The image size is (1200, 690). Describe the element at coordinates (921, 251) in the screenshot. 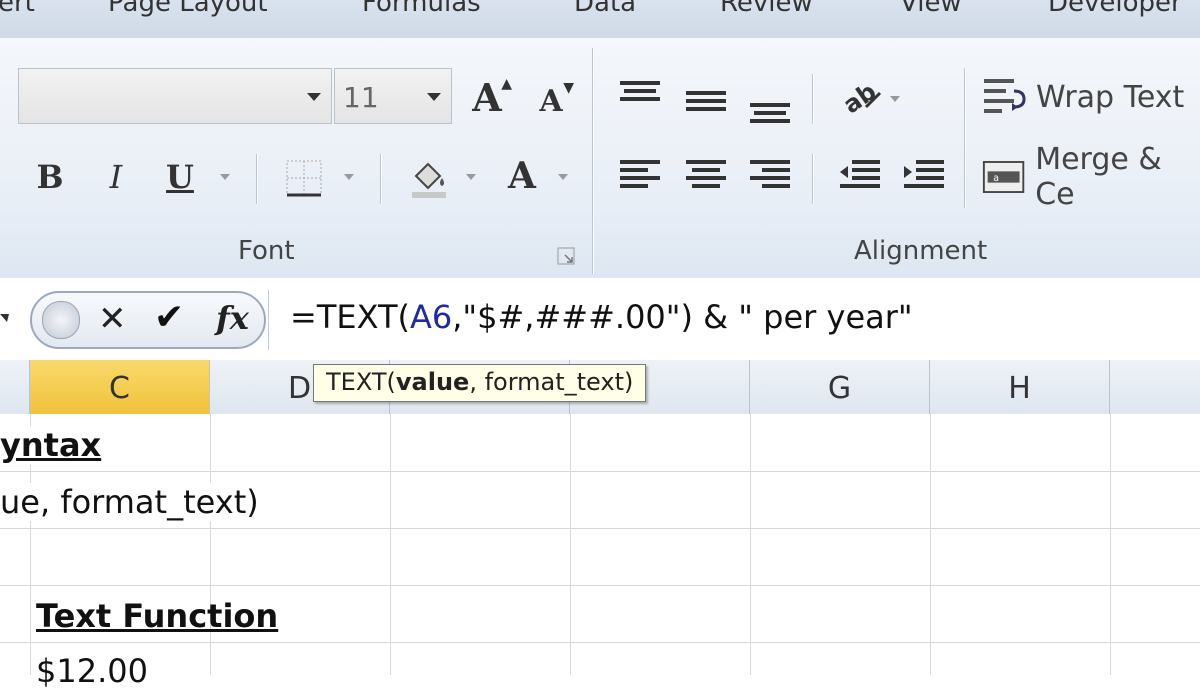

I see `alignment-group-label: Alignment` at that location.